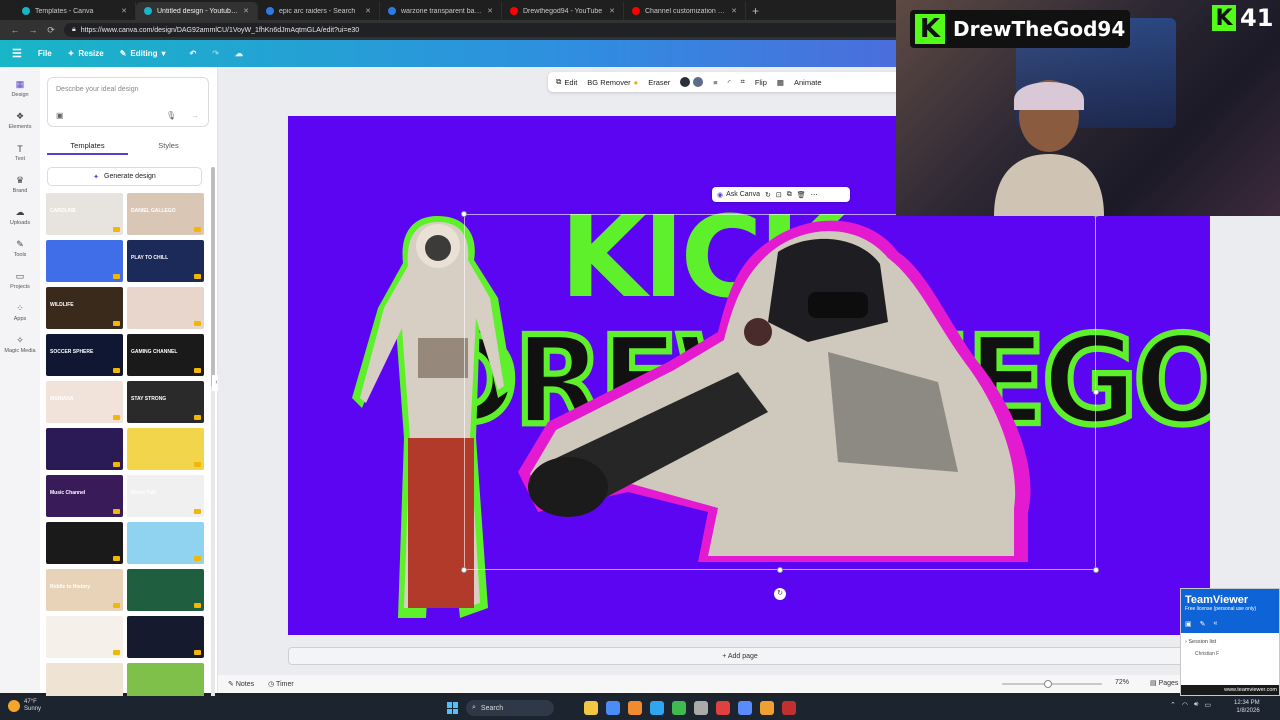 This screenshot has width=1280, height=720. I want to click on send-arrow-icon: →, so click(195, 115).